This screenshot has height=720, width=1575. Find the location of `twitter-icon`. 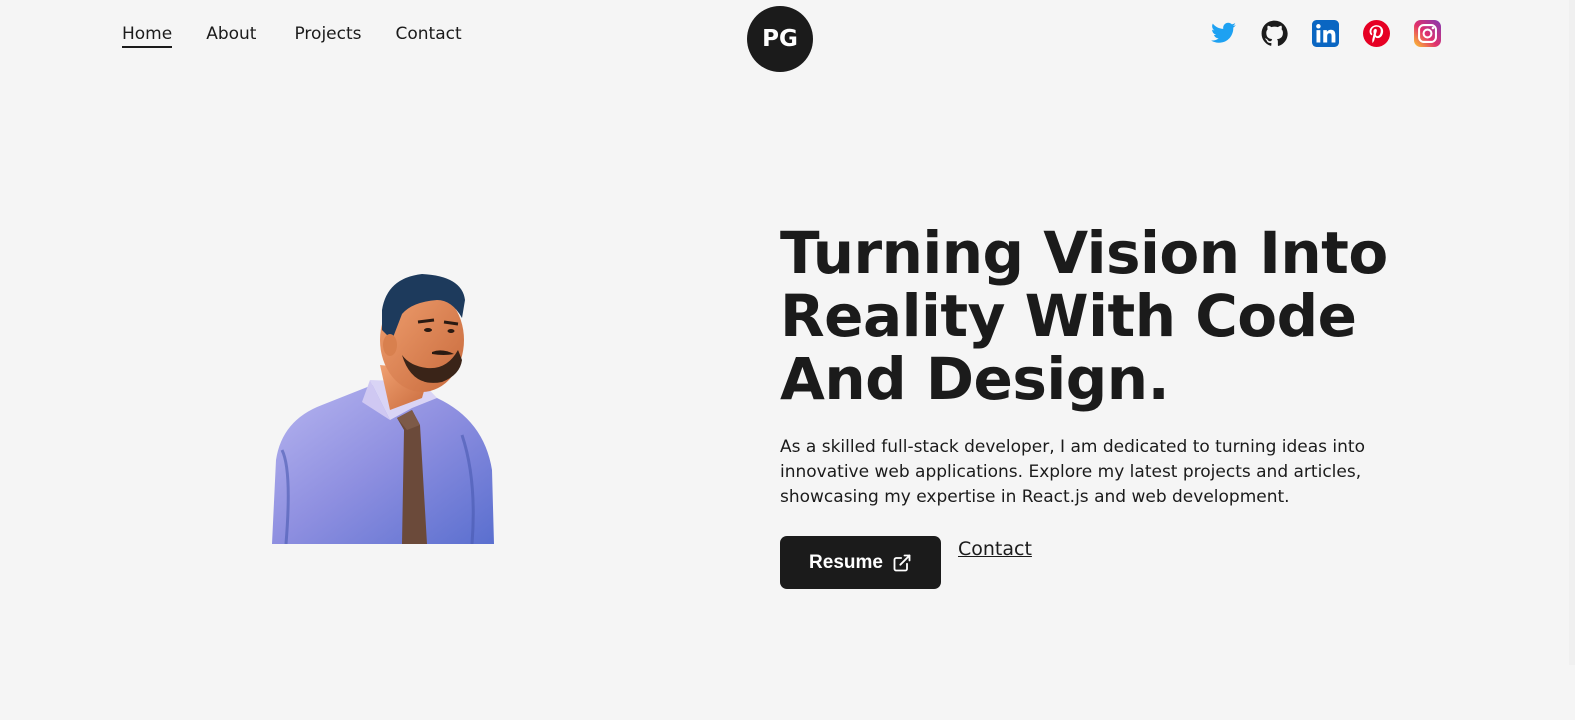

twitter-icon is located at coordinates (1223, 33).